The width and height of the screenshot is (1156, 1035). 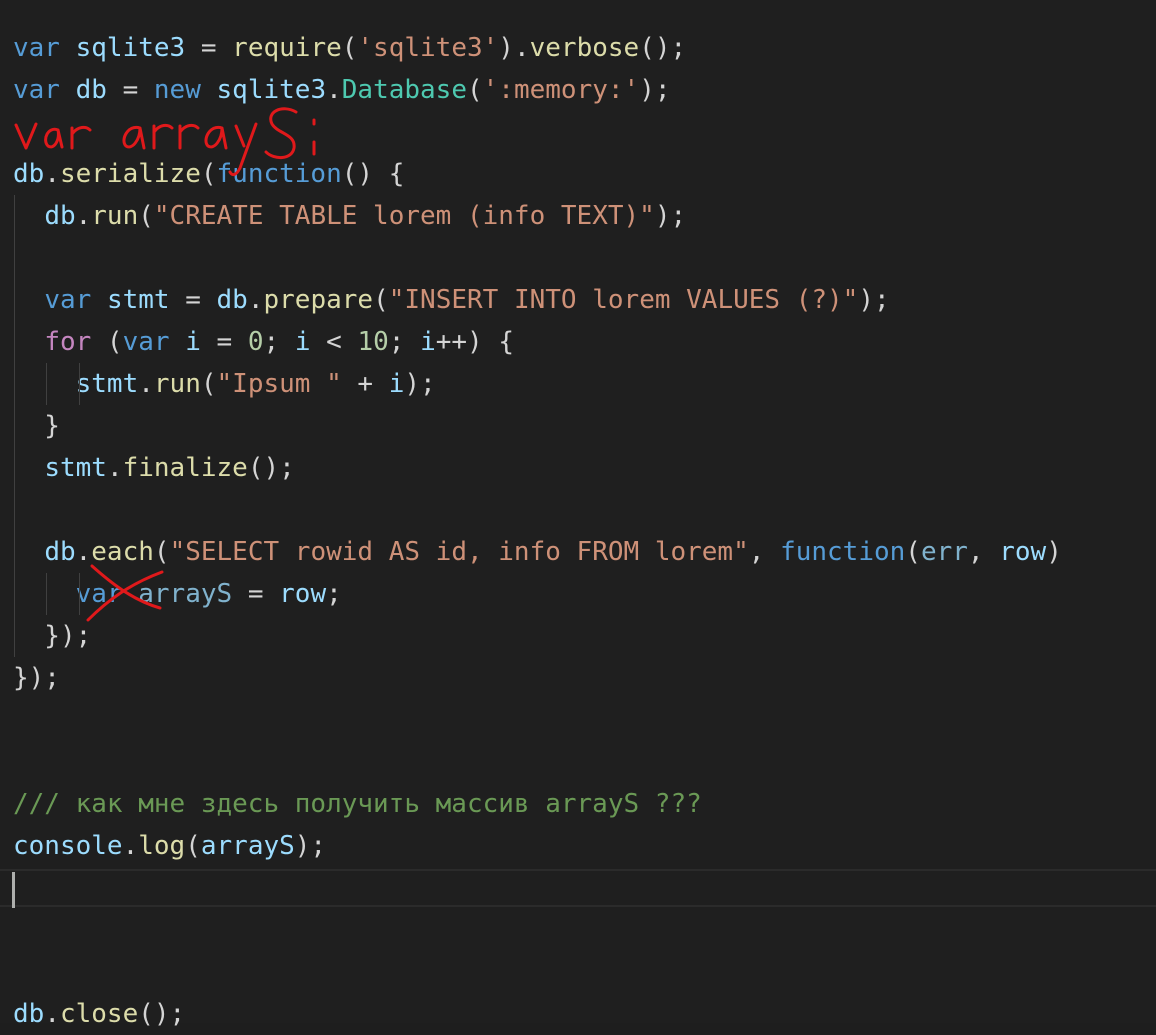 I want to click on code-token: <, so click(x=334, y=342).